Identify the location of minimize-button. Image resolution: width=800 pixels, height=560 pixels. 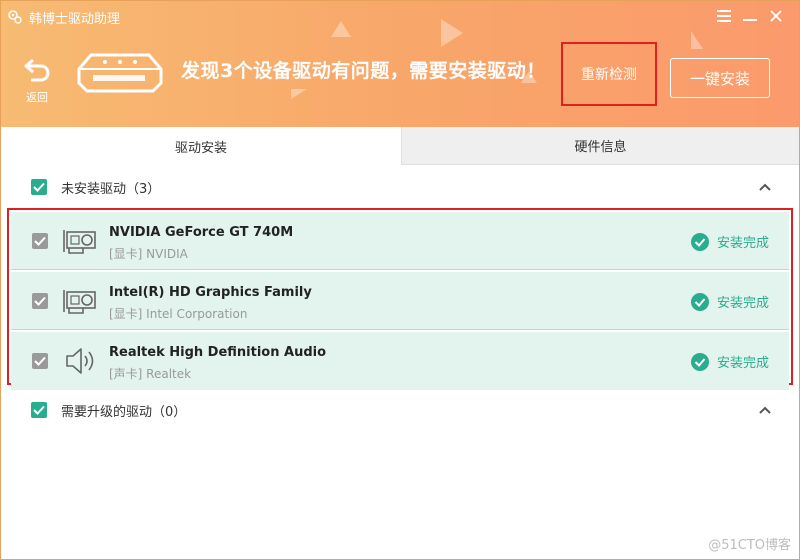
(750, 16).